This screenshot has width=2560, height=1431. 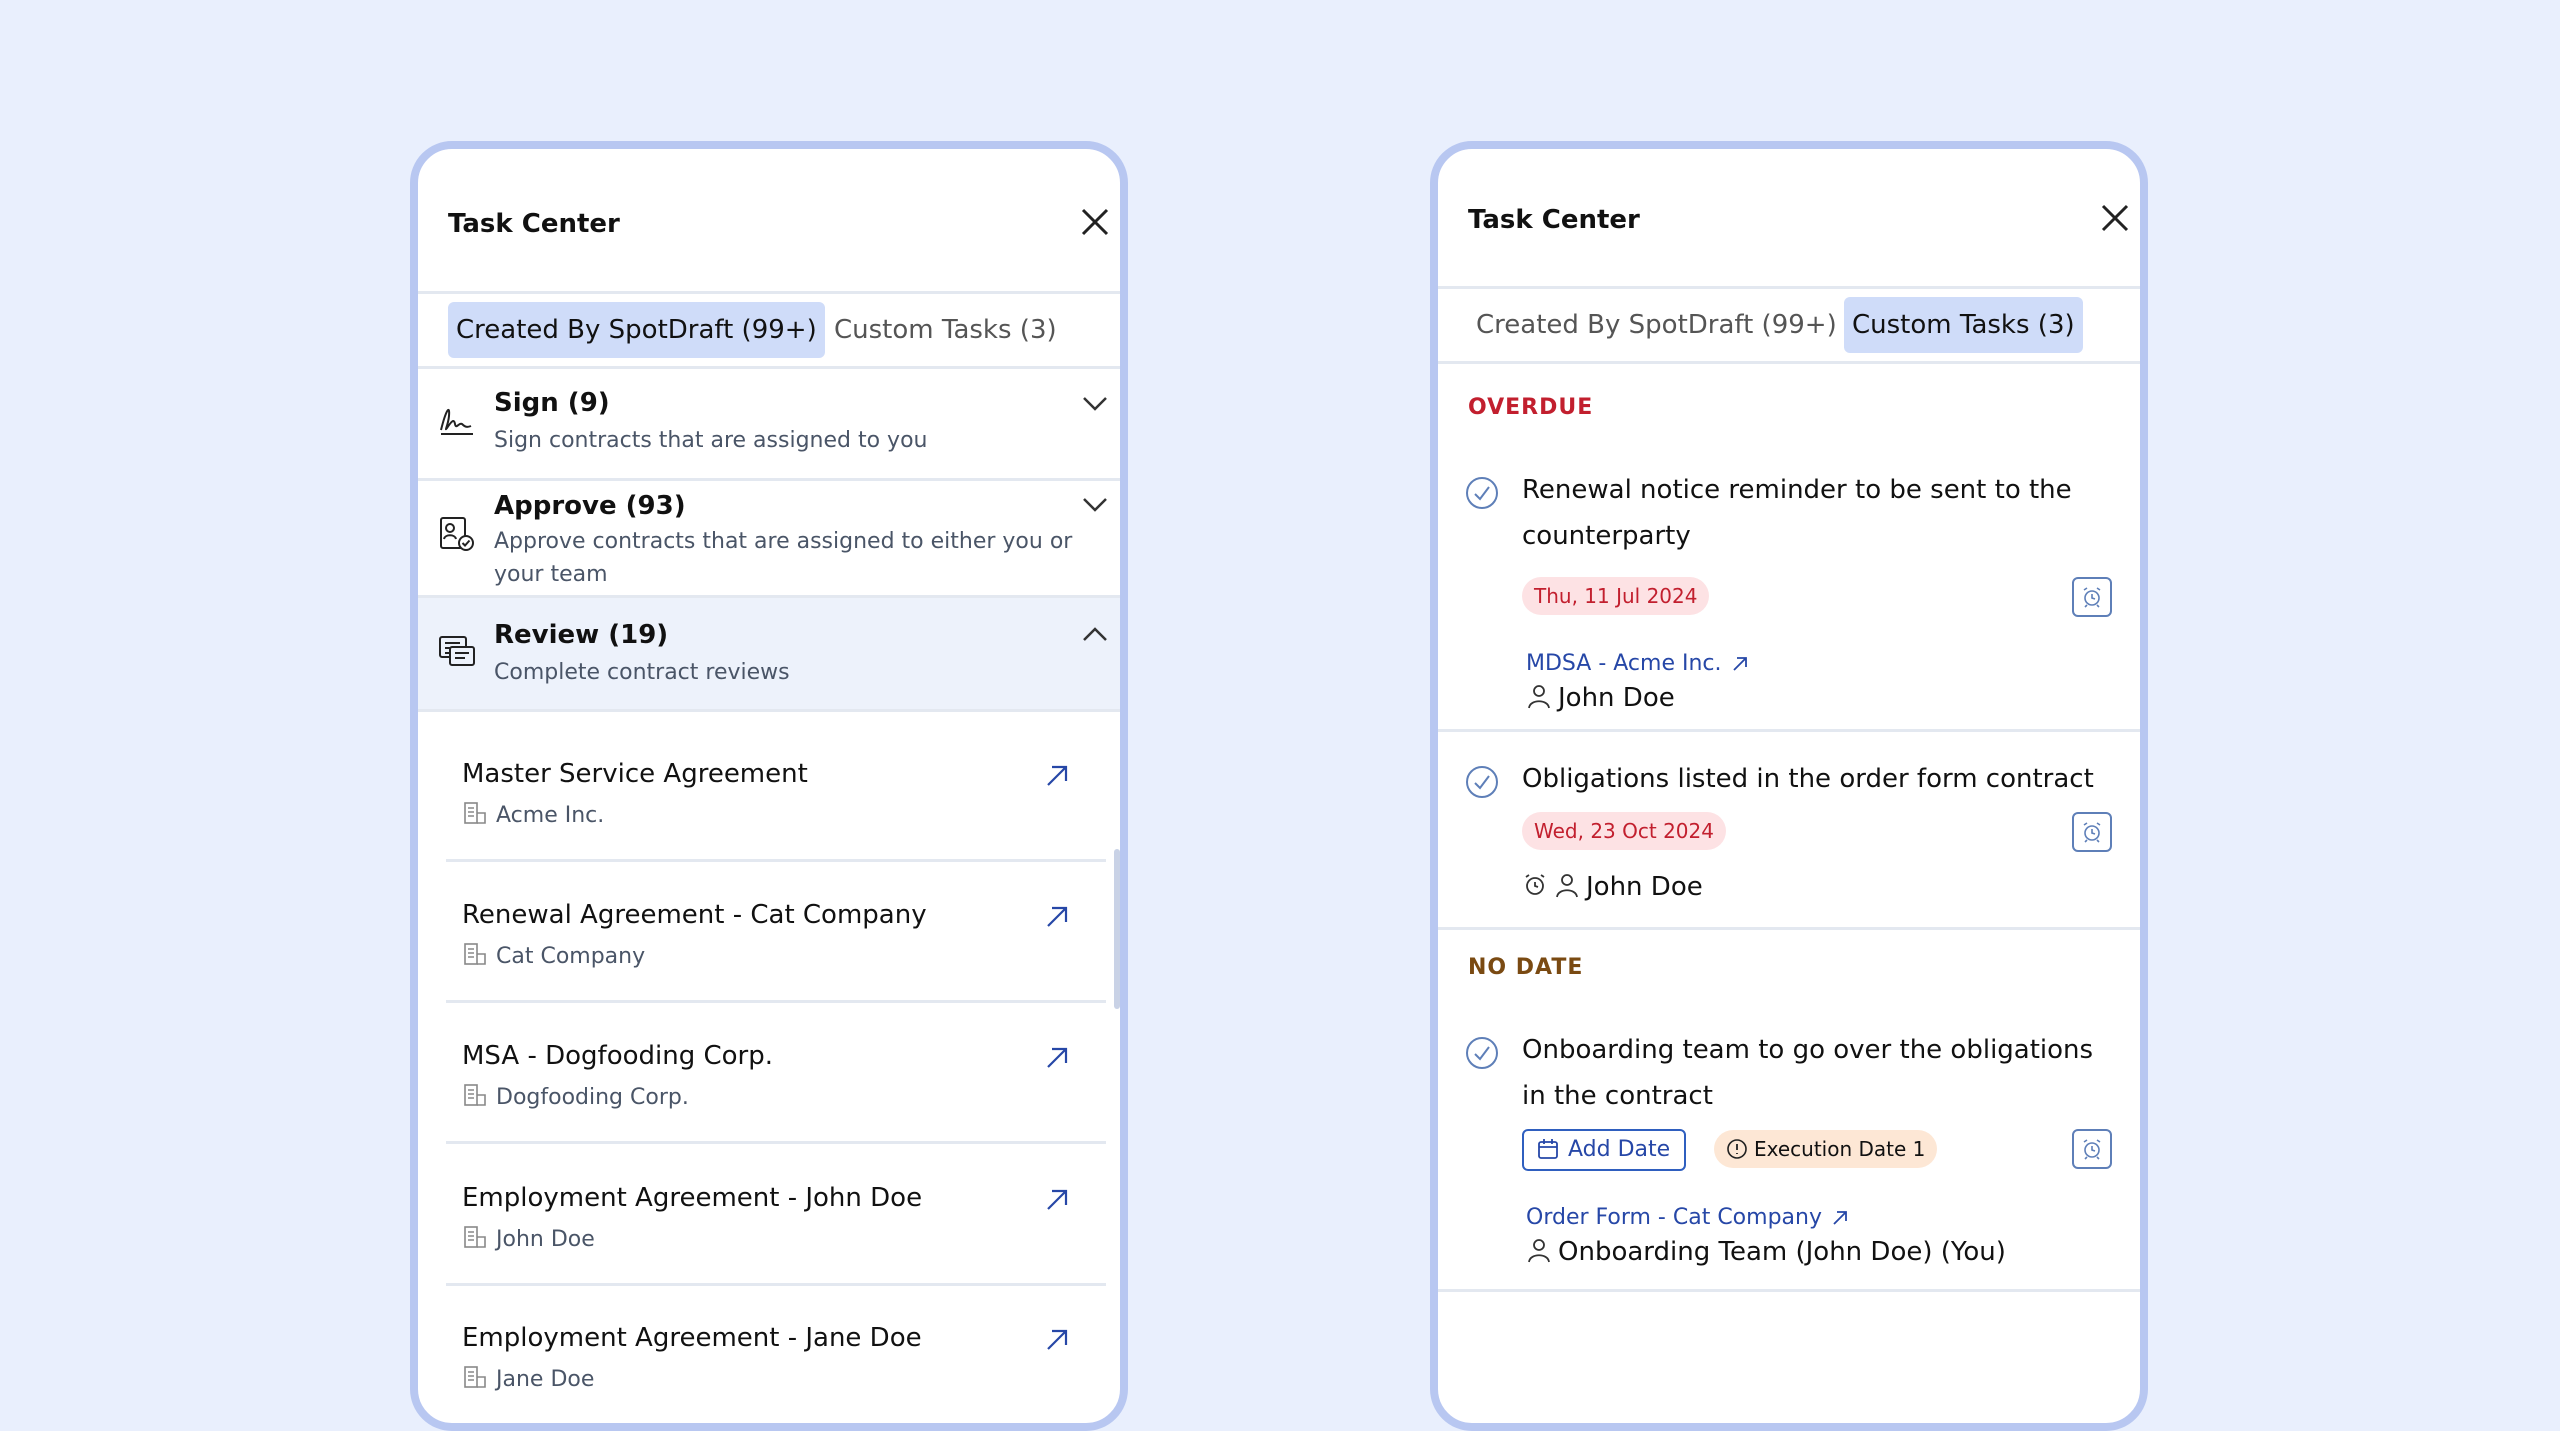 What do you see at coordinates (692, 1198) in the screenshot?
I see `contract-name: Employment Agreement - John Doe` at bounding box center [692, 1198].